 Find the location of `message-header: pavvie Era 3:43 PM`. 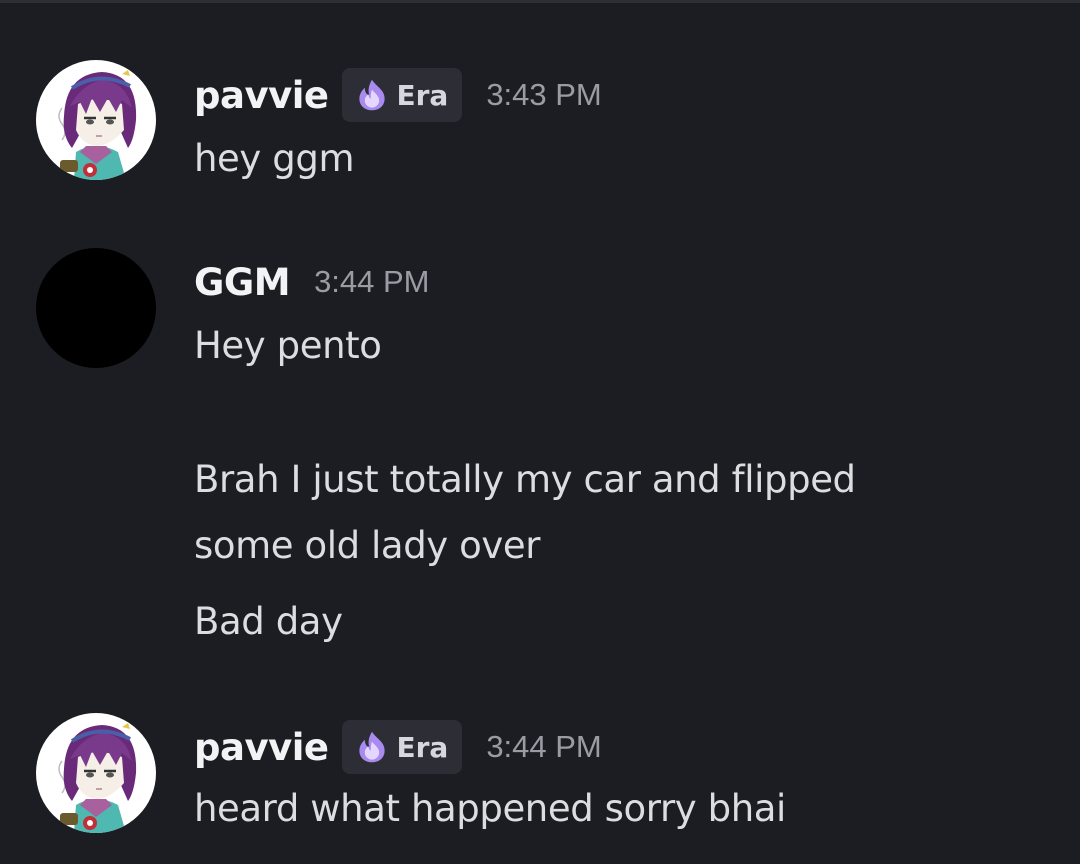

message-header: pavvie Era 3:43 PM is located at coordinates (398, 95).